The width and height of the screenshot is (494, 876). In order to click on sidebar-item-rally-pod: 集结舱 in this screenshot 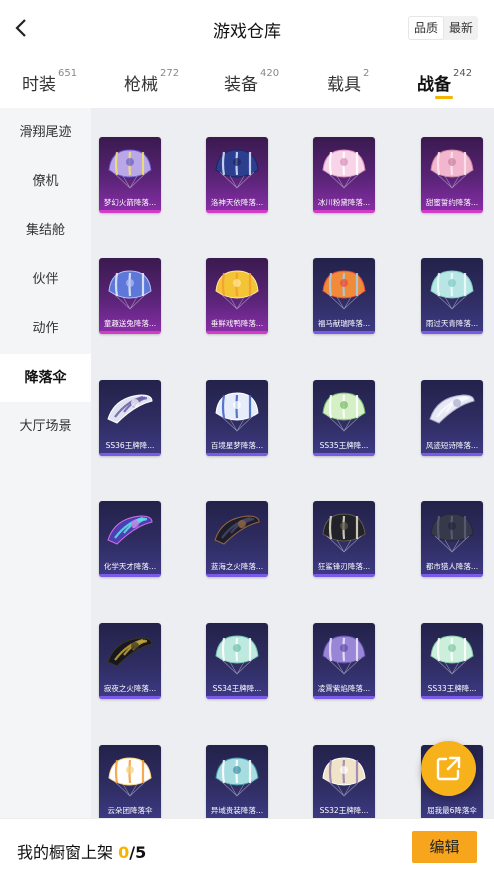, I will do `click(45, 231)`.